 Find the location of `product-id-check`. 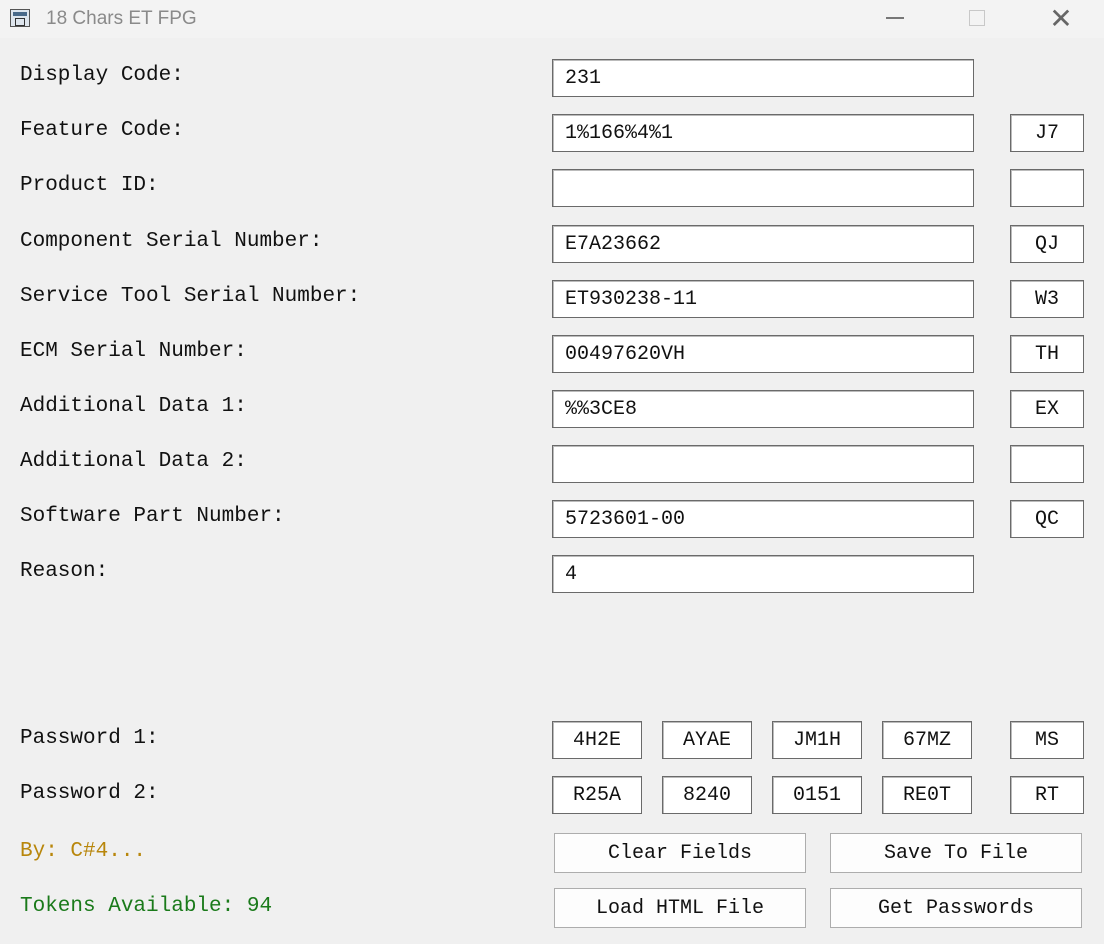

product-id-check is located at coordinates (1047, 188).